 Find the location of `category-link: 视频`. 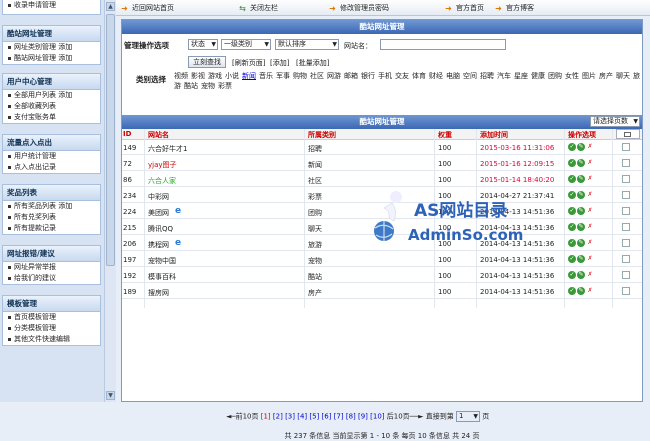

category-link: 视频 is located at coordinates (181, 76).